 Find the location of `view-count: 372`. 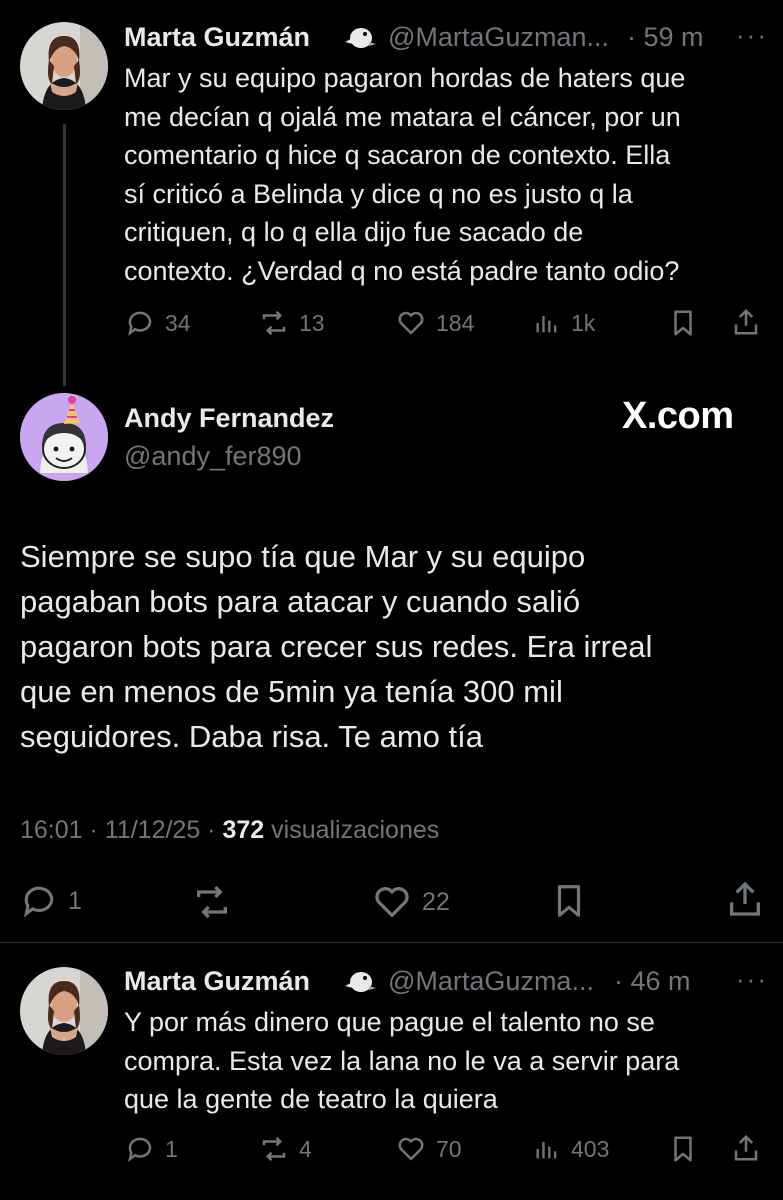

view-count: 372 is located at coordinates (243, 830).